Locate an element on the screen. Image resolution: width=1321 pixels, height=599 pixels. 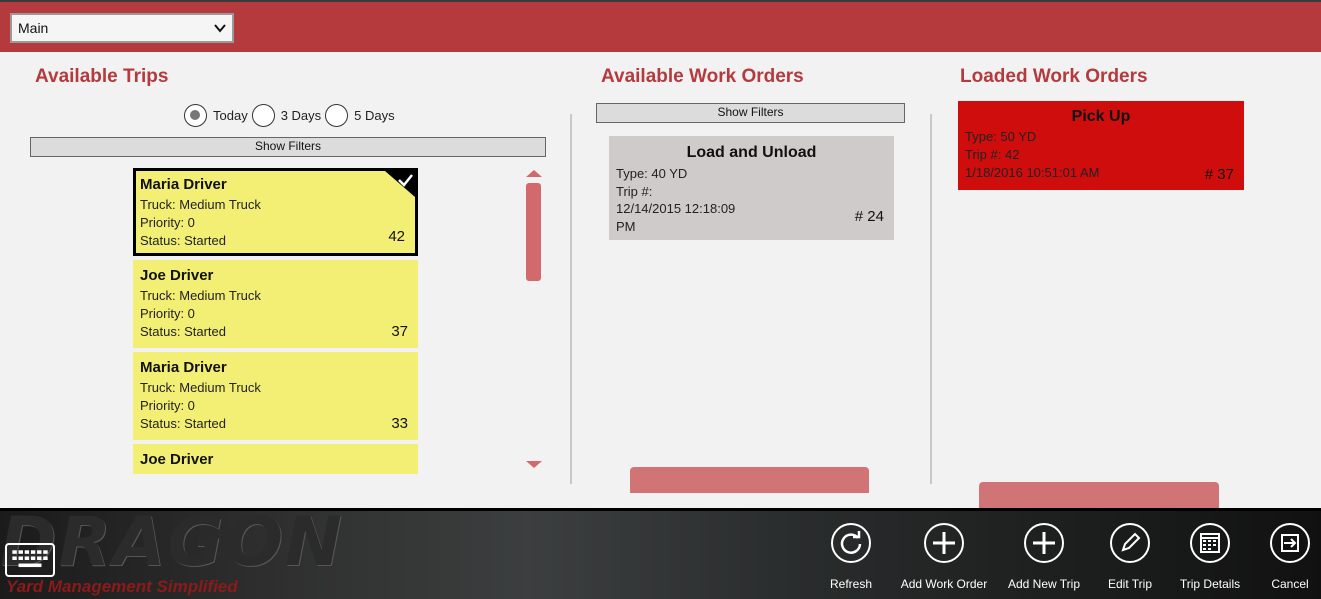
range-5-days: 5 Days is located at coordinates (360, 115).